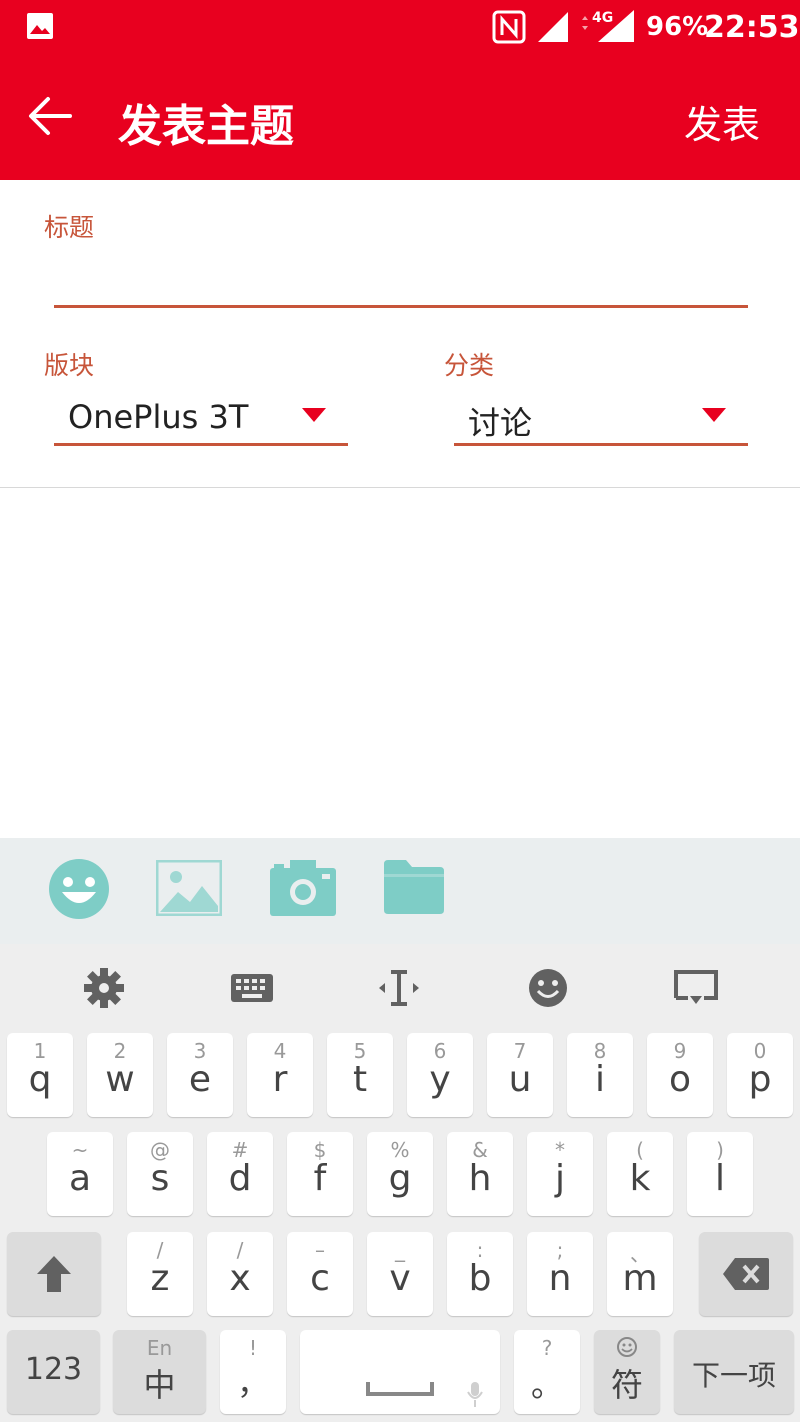 This screenshot has height=1422, width=800. I want to click on key-m: 、 m, so click(640, 1274).